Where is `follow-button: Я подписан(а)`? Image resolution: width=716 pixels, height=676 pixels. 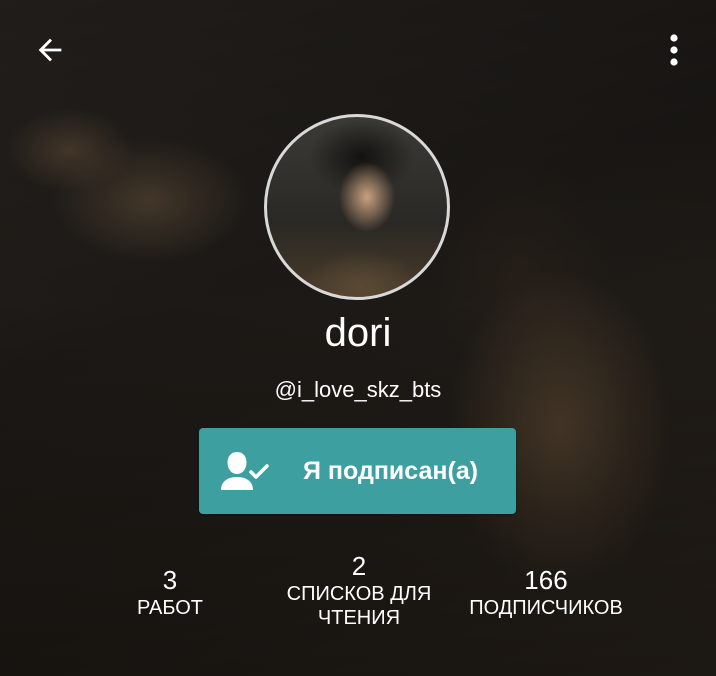
follow-button: Я подписан(а) is located at coordinates (357, 471).